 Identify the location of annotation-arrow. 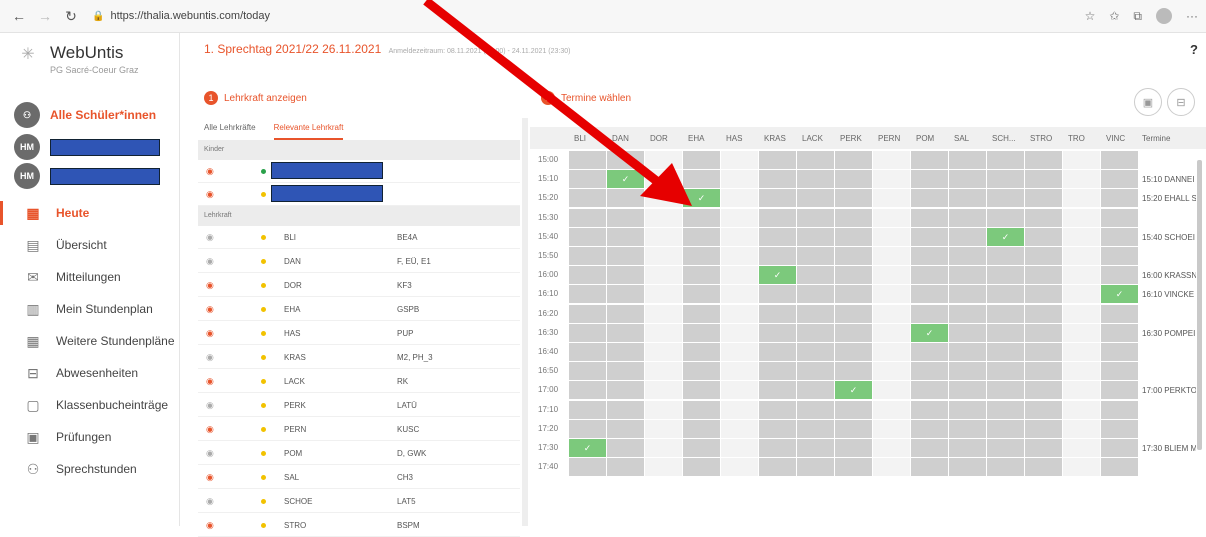
(557, 103).